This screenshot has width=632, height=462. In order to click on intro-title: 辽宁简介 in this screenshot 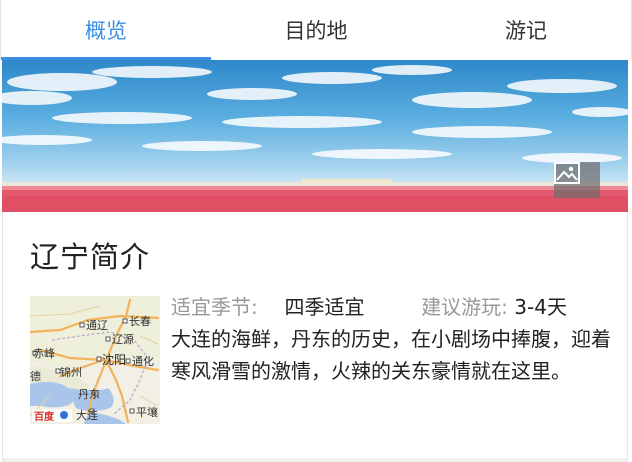, I will do `click(90, 257)`.